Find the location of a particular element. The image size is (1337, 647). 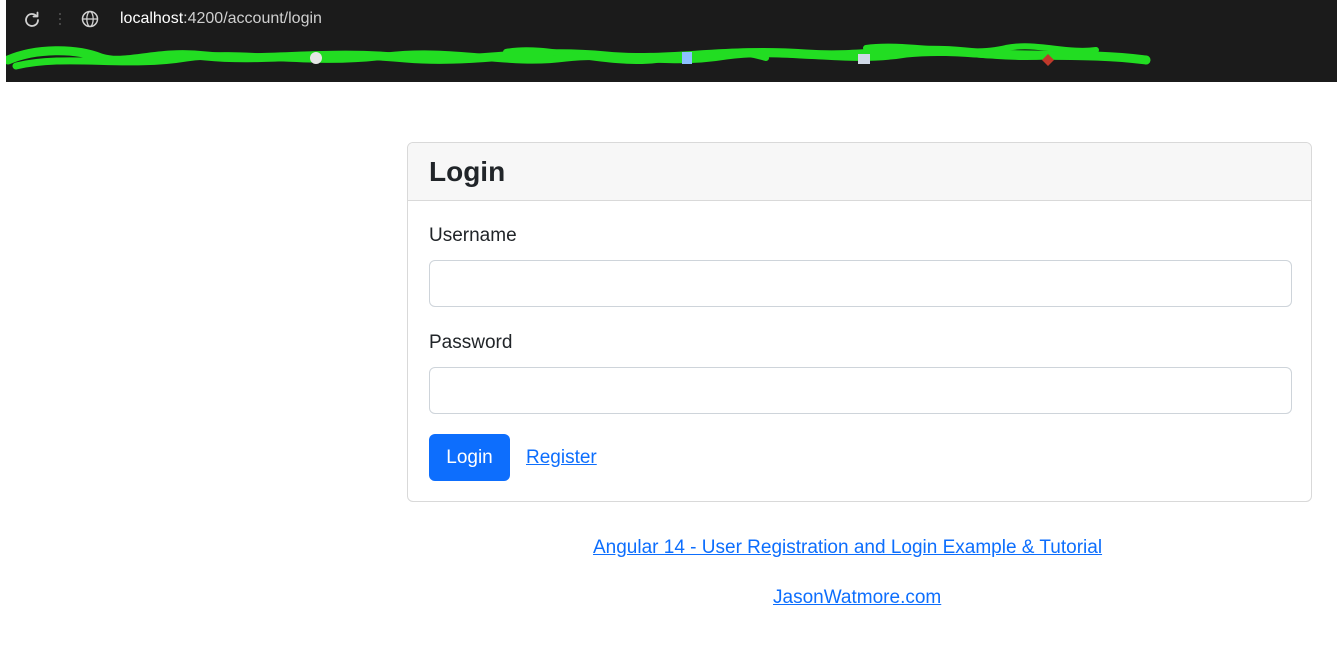

username-input is located at coordinates (860, 283).